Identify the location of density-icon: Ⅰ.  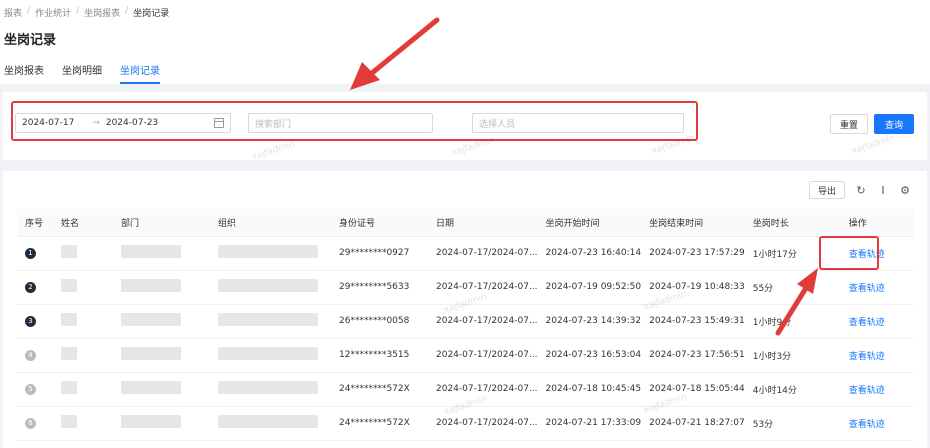
(883, 190).